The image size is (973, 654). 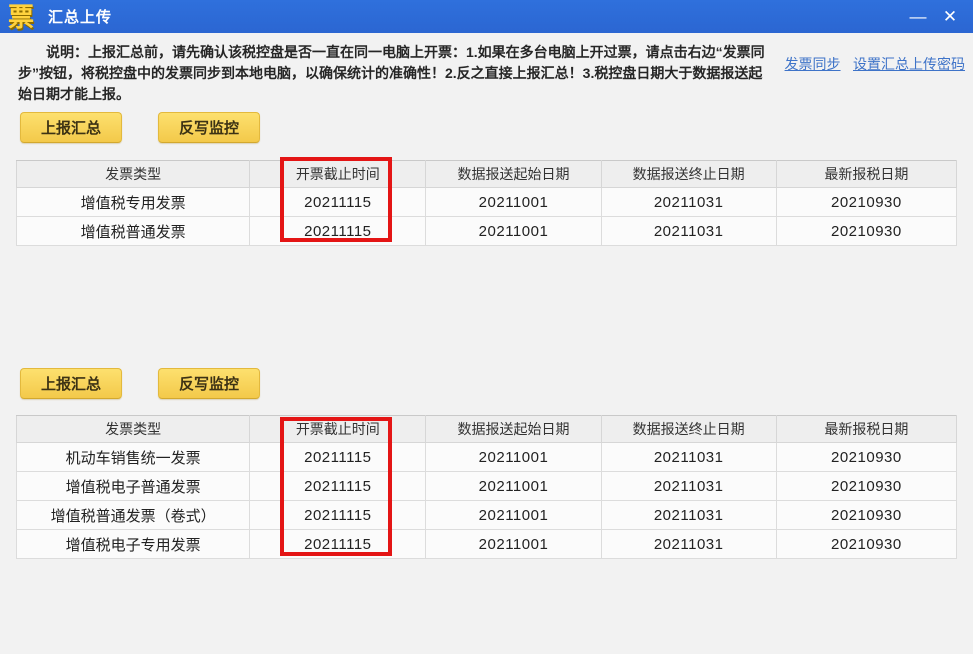 I want to click on invoice-type-cell: 增值税专用发票, so click(x=133, y=202).